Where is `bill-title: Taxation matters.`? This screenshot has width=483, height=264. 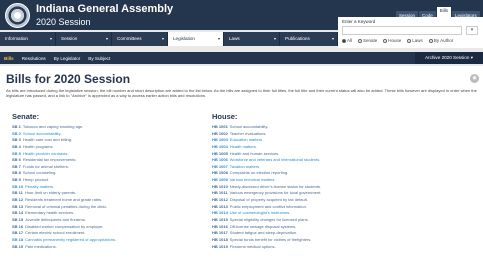 bill-title: Taxation matters. is located at coordinates (245, 166).